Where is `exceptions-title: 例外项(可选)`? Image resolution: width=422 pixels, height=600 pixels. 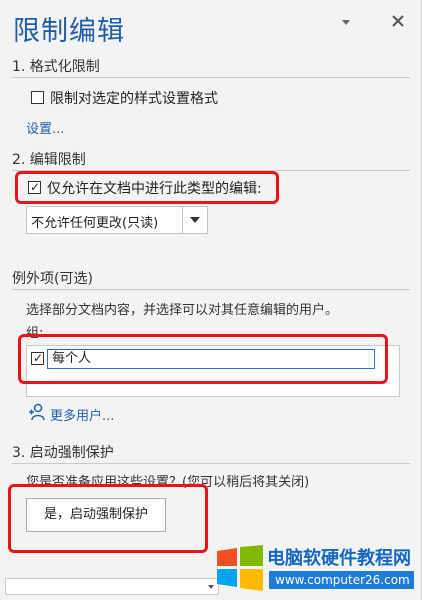
exceptions-title: 例外项(可选) is located at coordinates (52, 279).